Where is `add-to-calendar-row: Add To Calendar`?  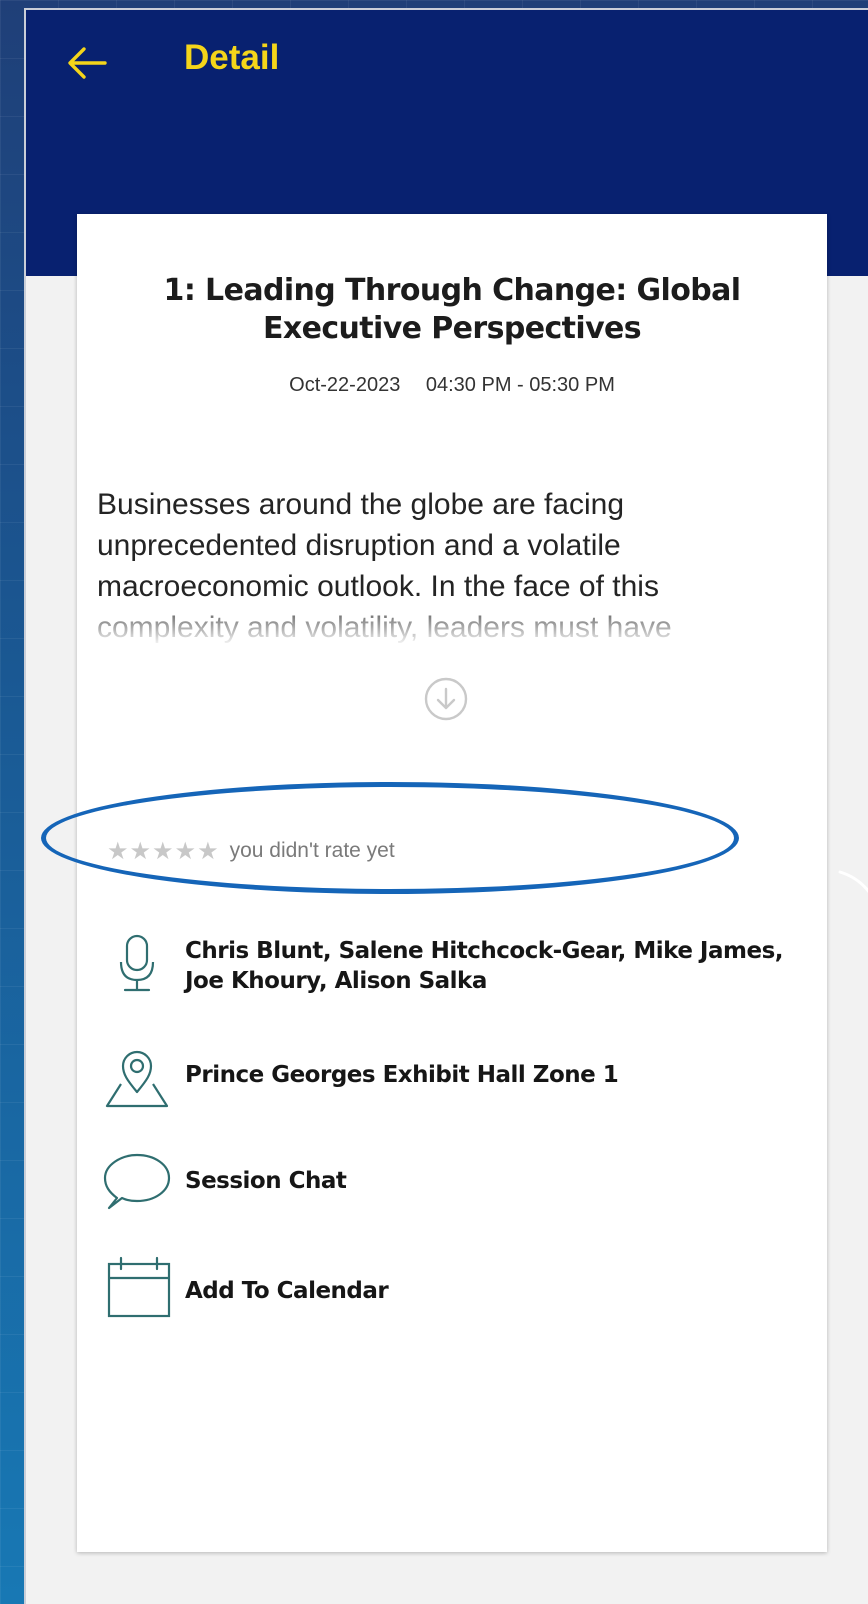 add-to-calendar-row: Add To Calendar is located at coordinates (451, 1286).